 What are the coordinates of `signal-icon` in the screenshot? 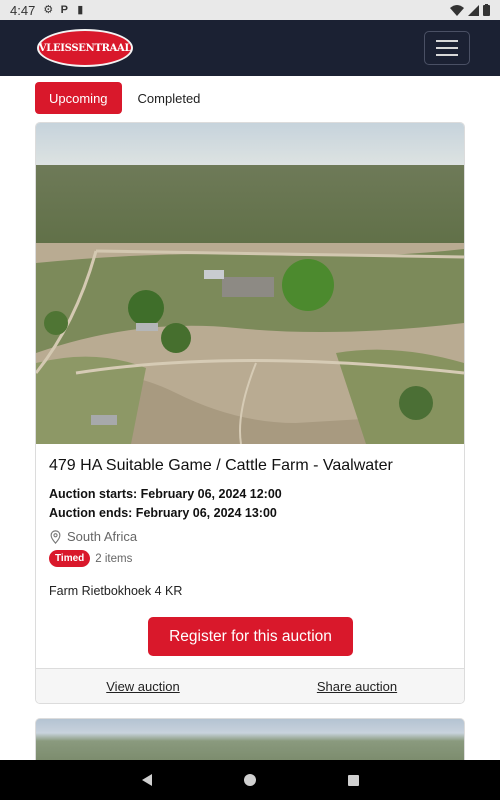 It's located at (473, 10).